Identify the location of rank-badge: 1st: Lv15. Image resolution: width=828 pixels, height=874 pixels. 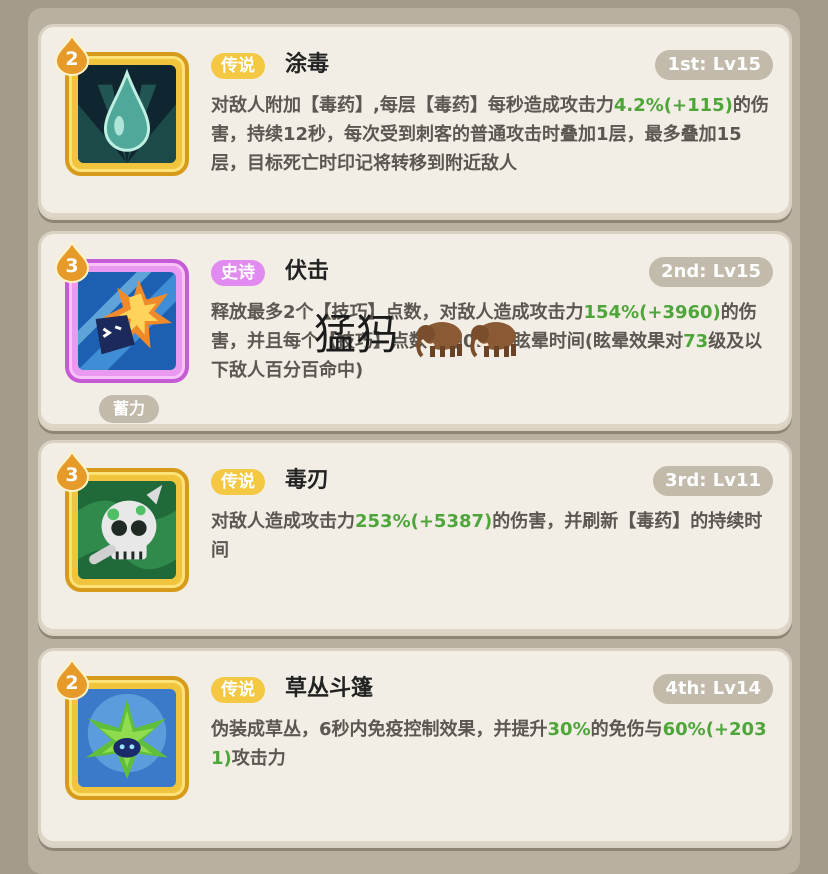
(714, 65).